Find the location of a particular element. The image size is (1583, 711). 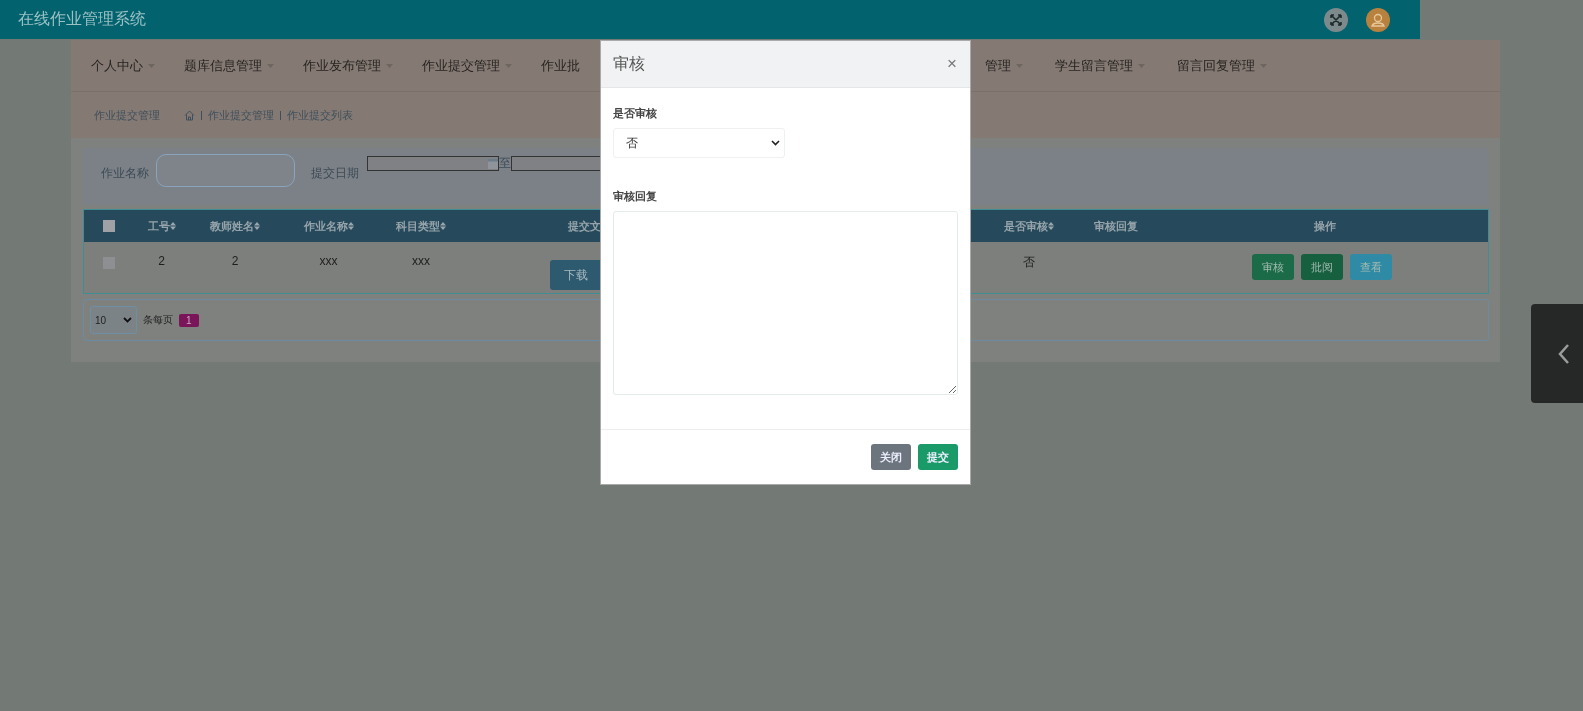

chevron-left-icon is located at coordinates (1563, 353).